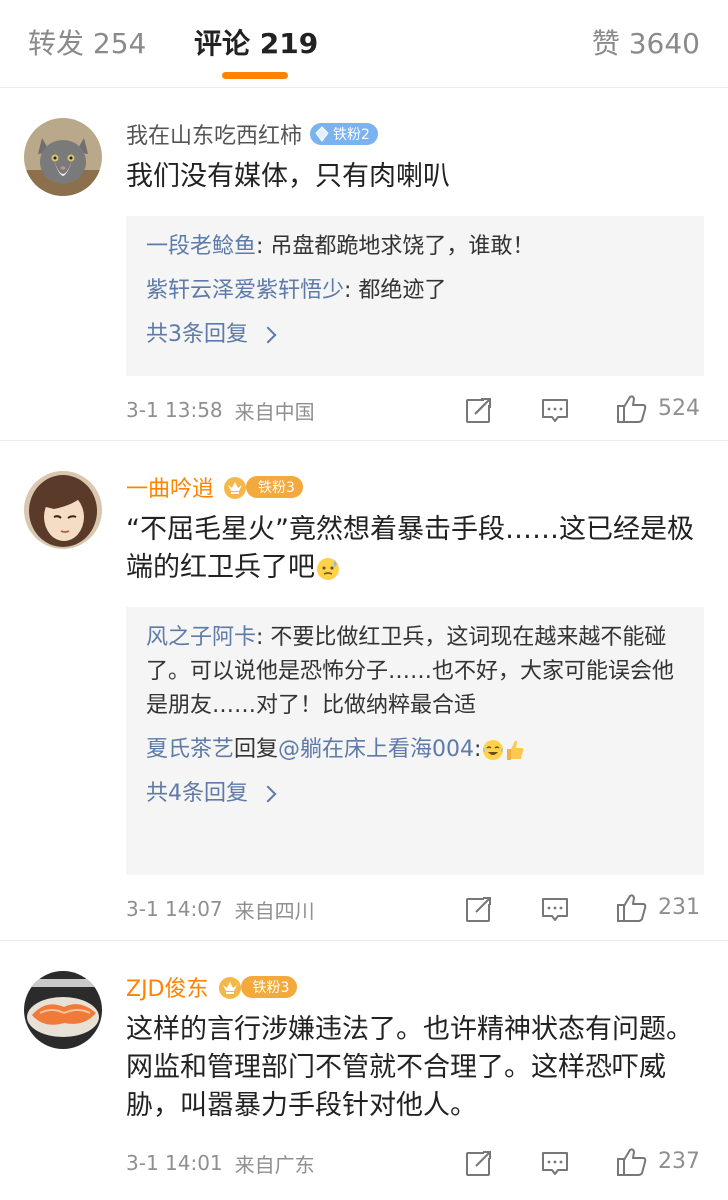 The width and height of the screenshot is (728, 1200). Describe the element at coordinates (167, 987) in the screenshot. I see `comment-user-name: ZJD俊东` at that location.